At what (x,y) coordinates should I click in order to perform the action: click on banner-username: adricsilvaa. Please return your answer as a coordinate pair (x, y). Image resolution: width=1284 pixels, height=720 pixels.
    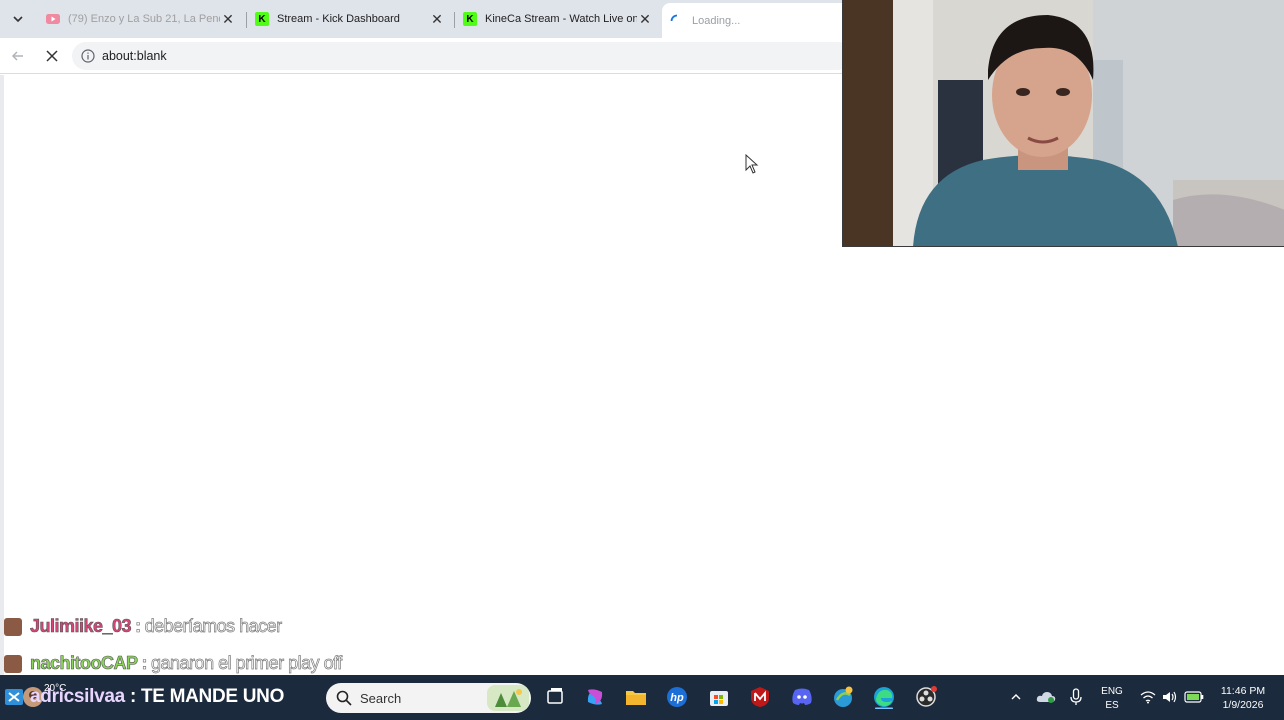
    Looking at the image, I should click on (77, 696).